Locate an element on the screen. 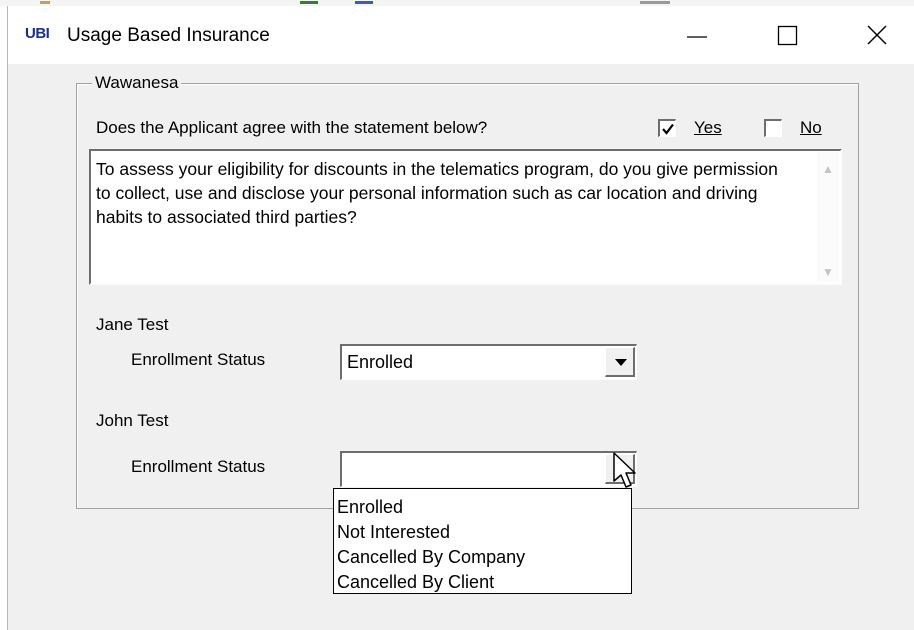  enrollment-status-combo-jane: Enrolled is located at coordinates (488, 362).